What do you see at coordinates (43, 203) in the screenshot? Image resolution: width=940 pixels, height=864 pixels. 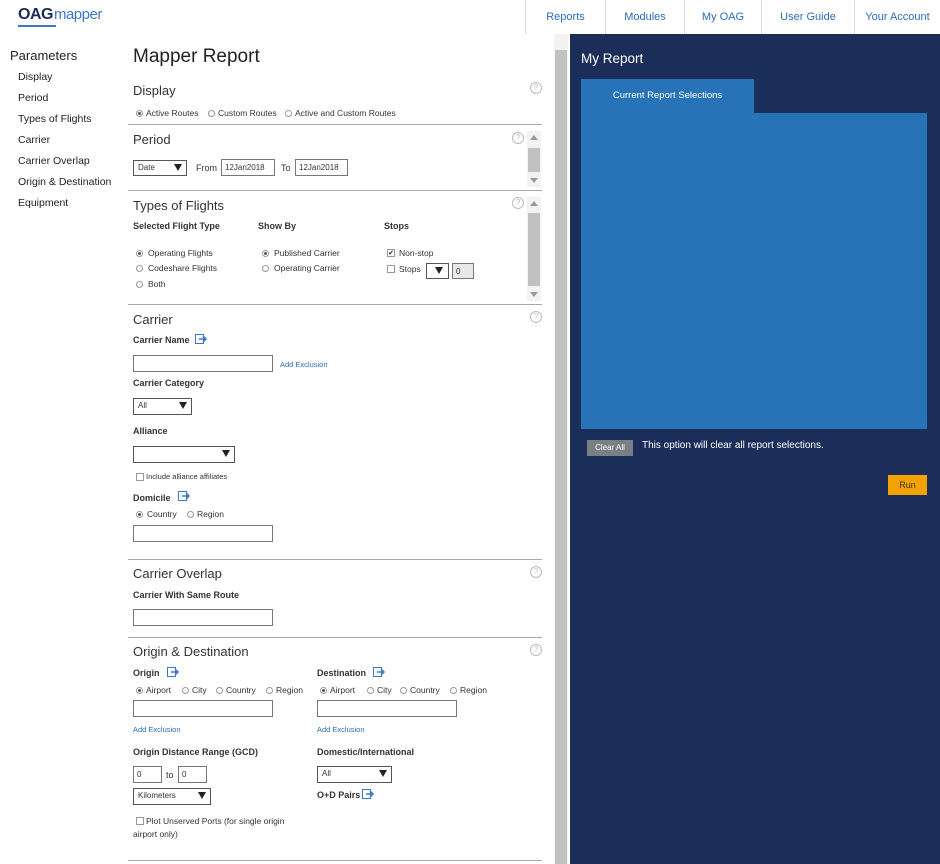 I see `sidebar-item-equipment: Equipment` at bounding box center [43, 203].